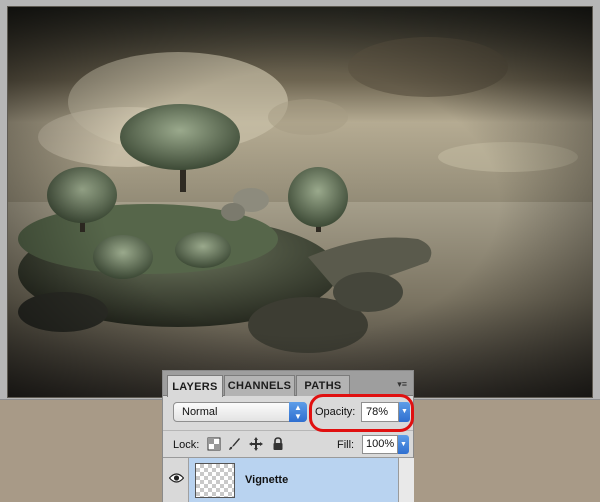 This screenshot has height=502, width=600. What do you see at coordinates (288, 445) in the screenshot?
I see `lock-fill-row: Lock: Fill: 100% ▼` at bounding box center [288, 445].